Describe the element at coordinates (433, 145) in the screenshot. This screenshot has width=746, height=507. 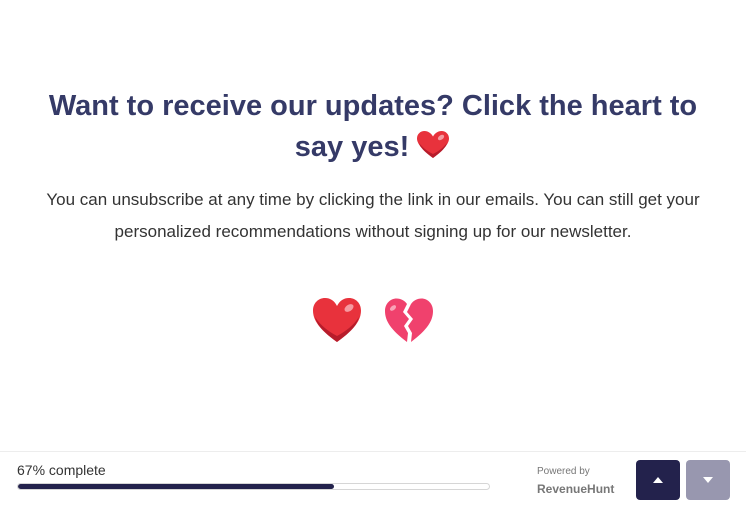
I see `heart-icon` at that location.